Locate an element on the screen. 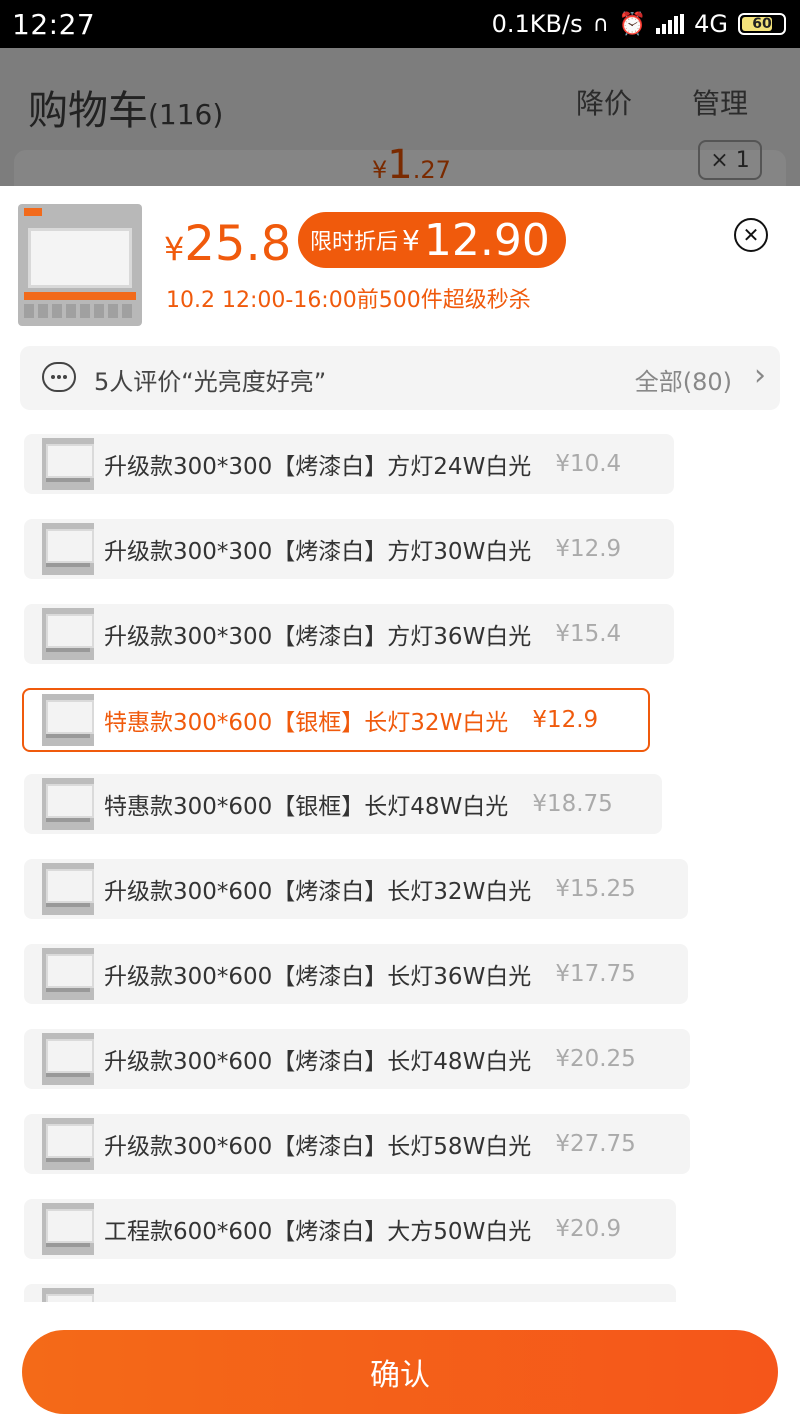  product-thumbnail is located at coordinates (80, 265).